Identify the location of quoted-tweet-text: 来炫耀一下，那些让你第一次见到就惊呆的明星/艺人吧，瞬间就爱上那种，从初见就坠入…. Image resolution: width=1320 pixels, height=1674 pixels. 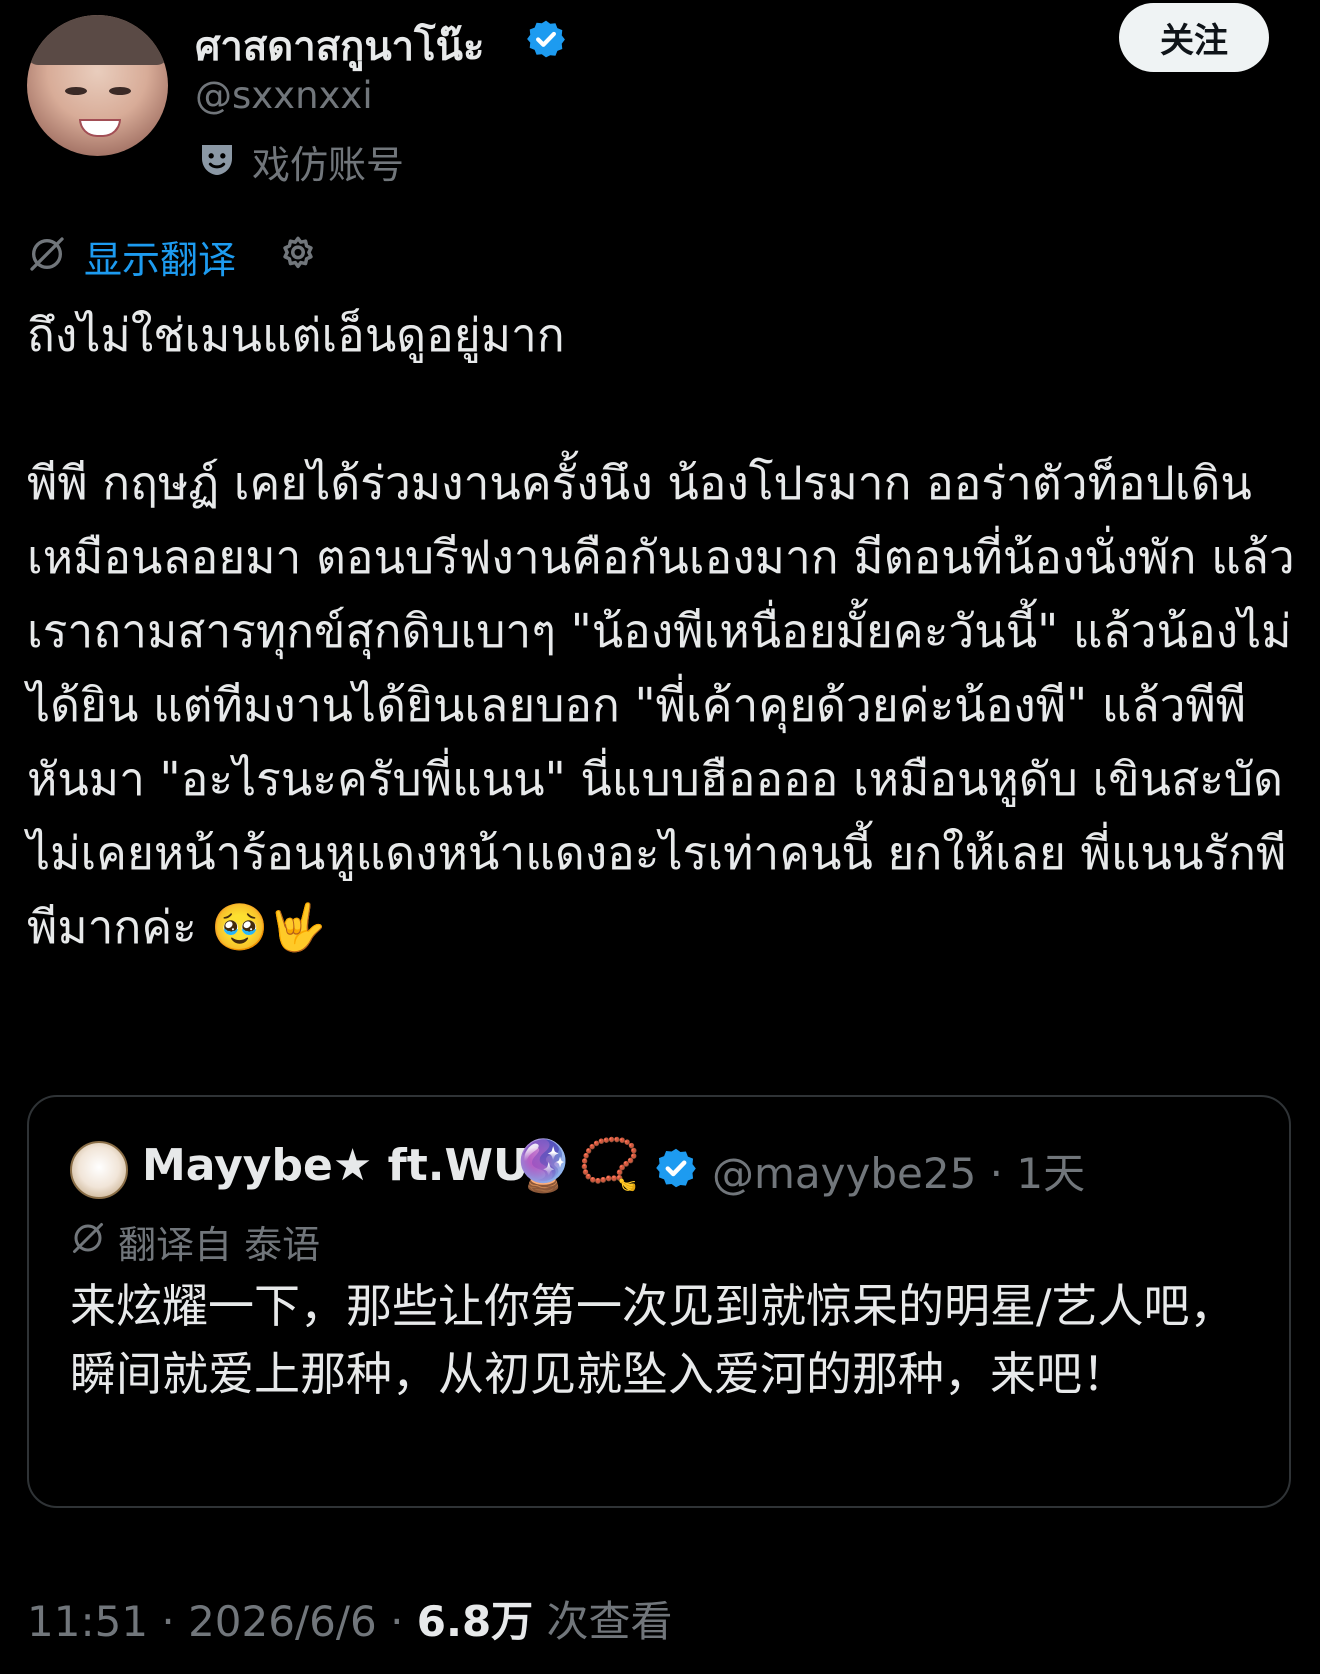
(653, 1340).